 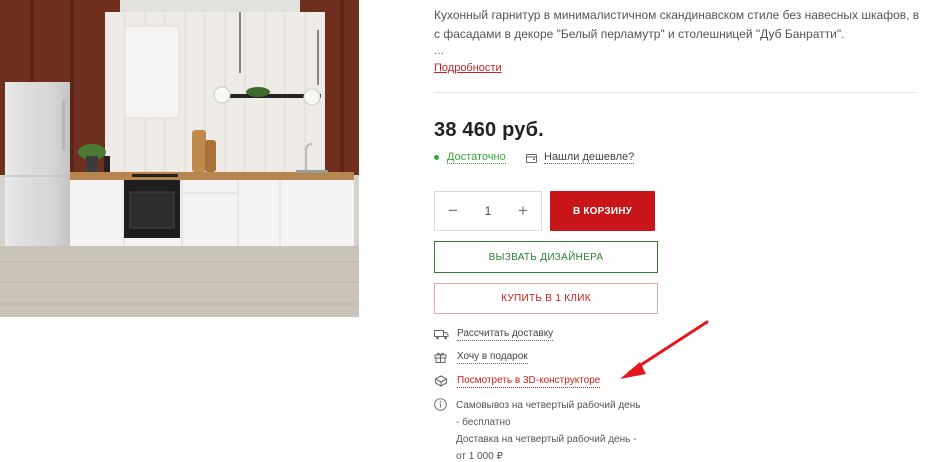 I want to click on qty-value: 1, so click(x=488, y=211).